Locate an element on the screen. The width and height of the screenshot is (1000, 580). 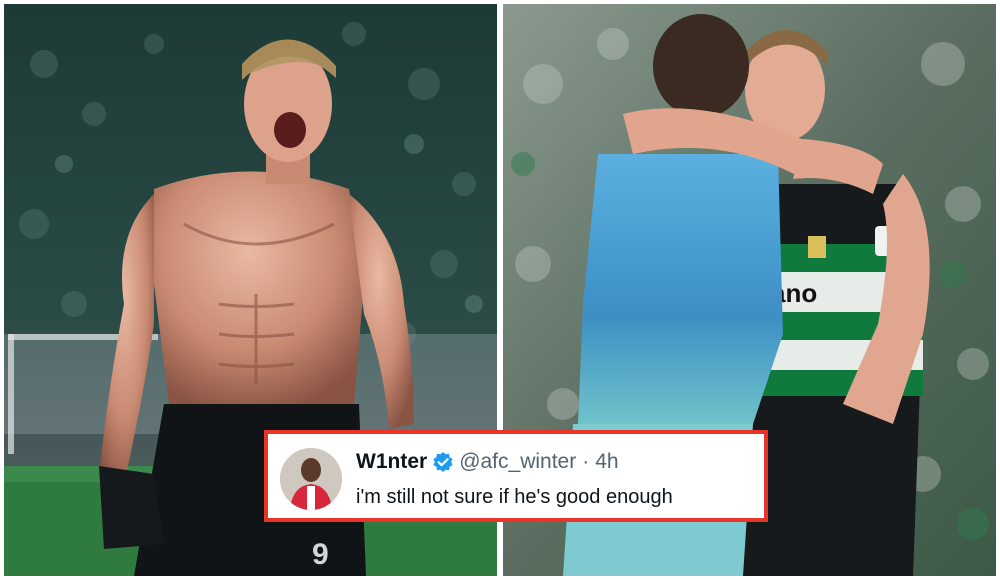
verified-badge-icon is located at coordinates (443, 462).